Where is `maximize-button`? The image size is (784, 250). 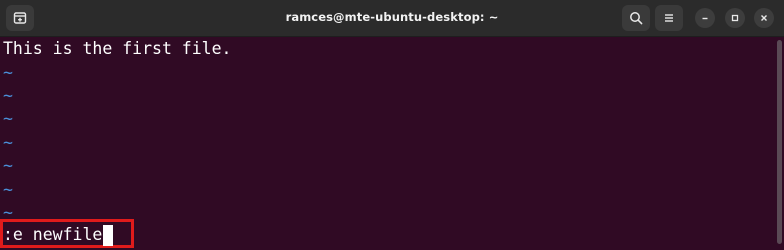 maximize-button is located at coordinates (735, 18).